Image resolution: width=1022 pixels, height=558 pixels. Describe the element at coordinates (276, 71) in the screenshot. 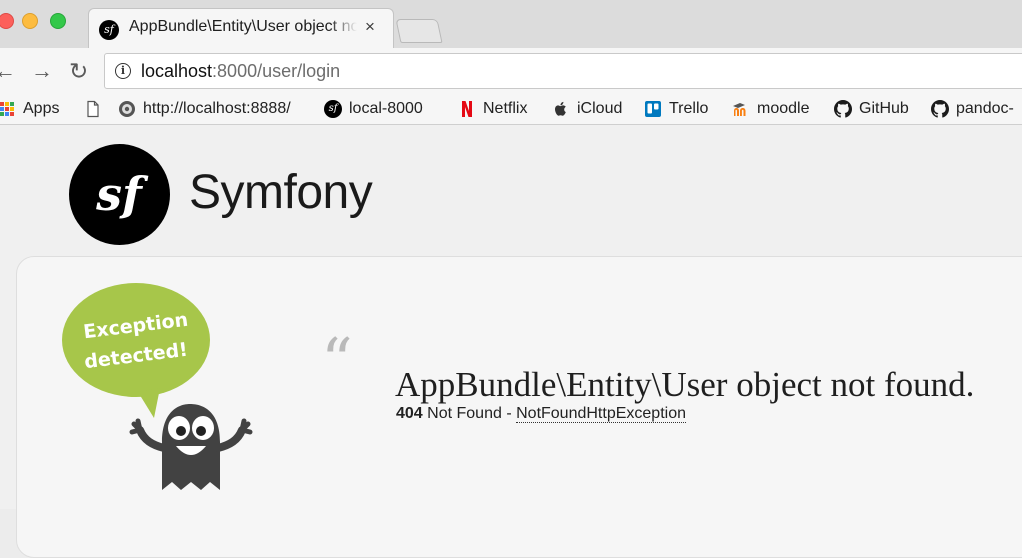

I see `url-path: :8000/user/login` at that location.